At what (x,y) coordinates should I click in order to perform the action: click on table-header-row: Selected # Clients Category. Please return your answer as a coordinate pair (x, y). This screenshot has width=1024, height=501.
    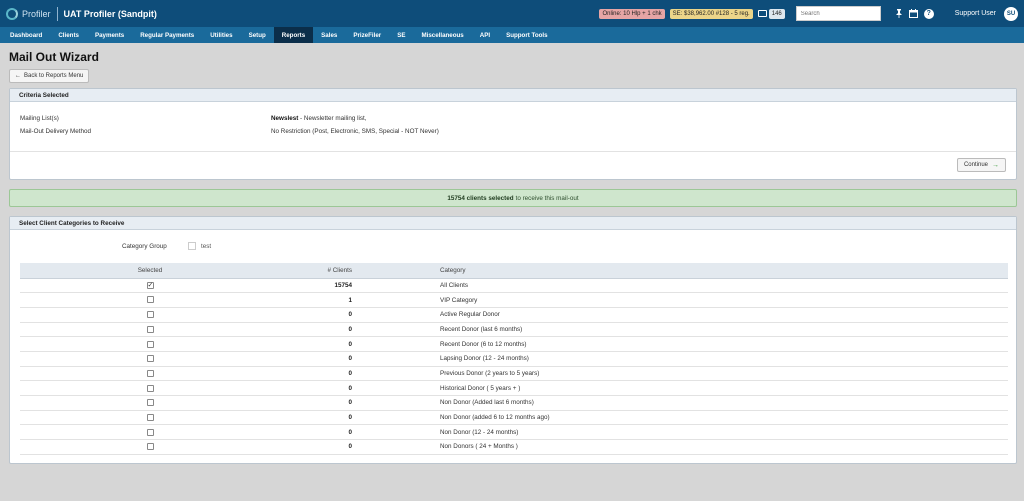
    Looking at the image, I should click on (514, 271).